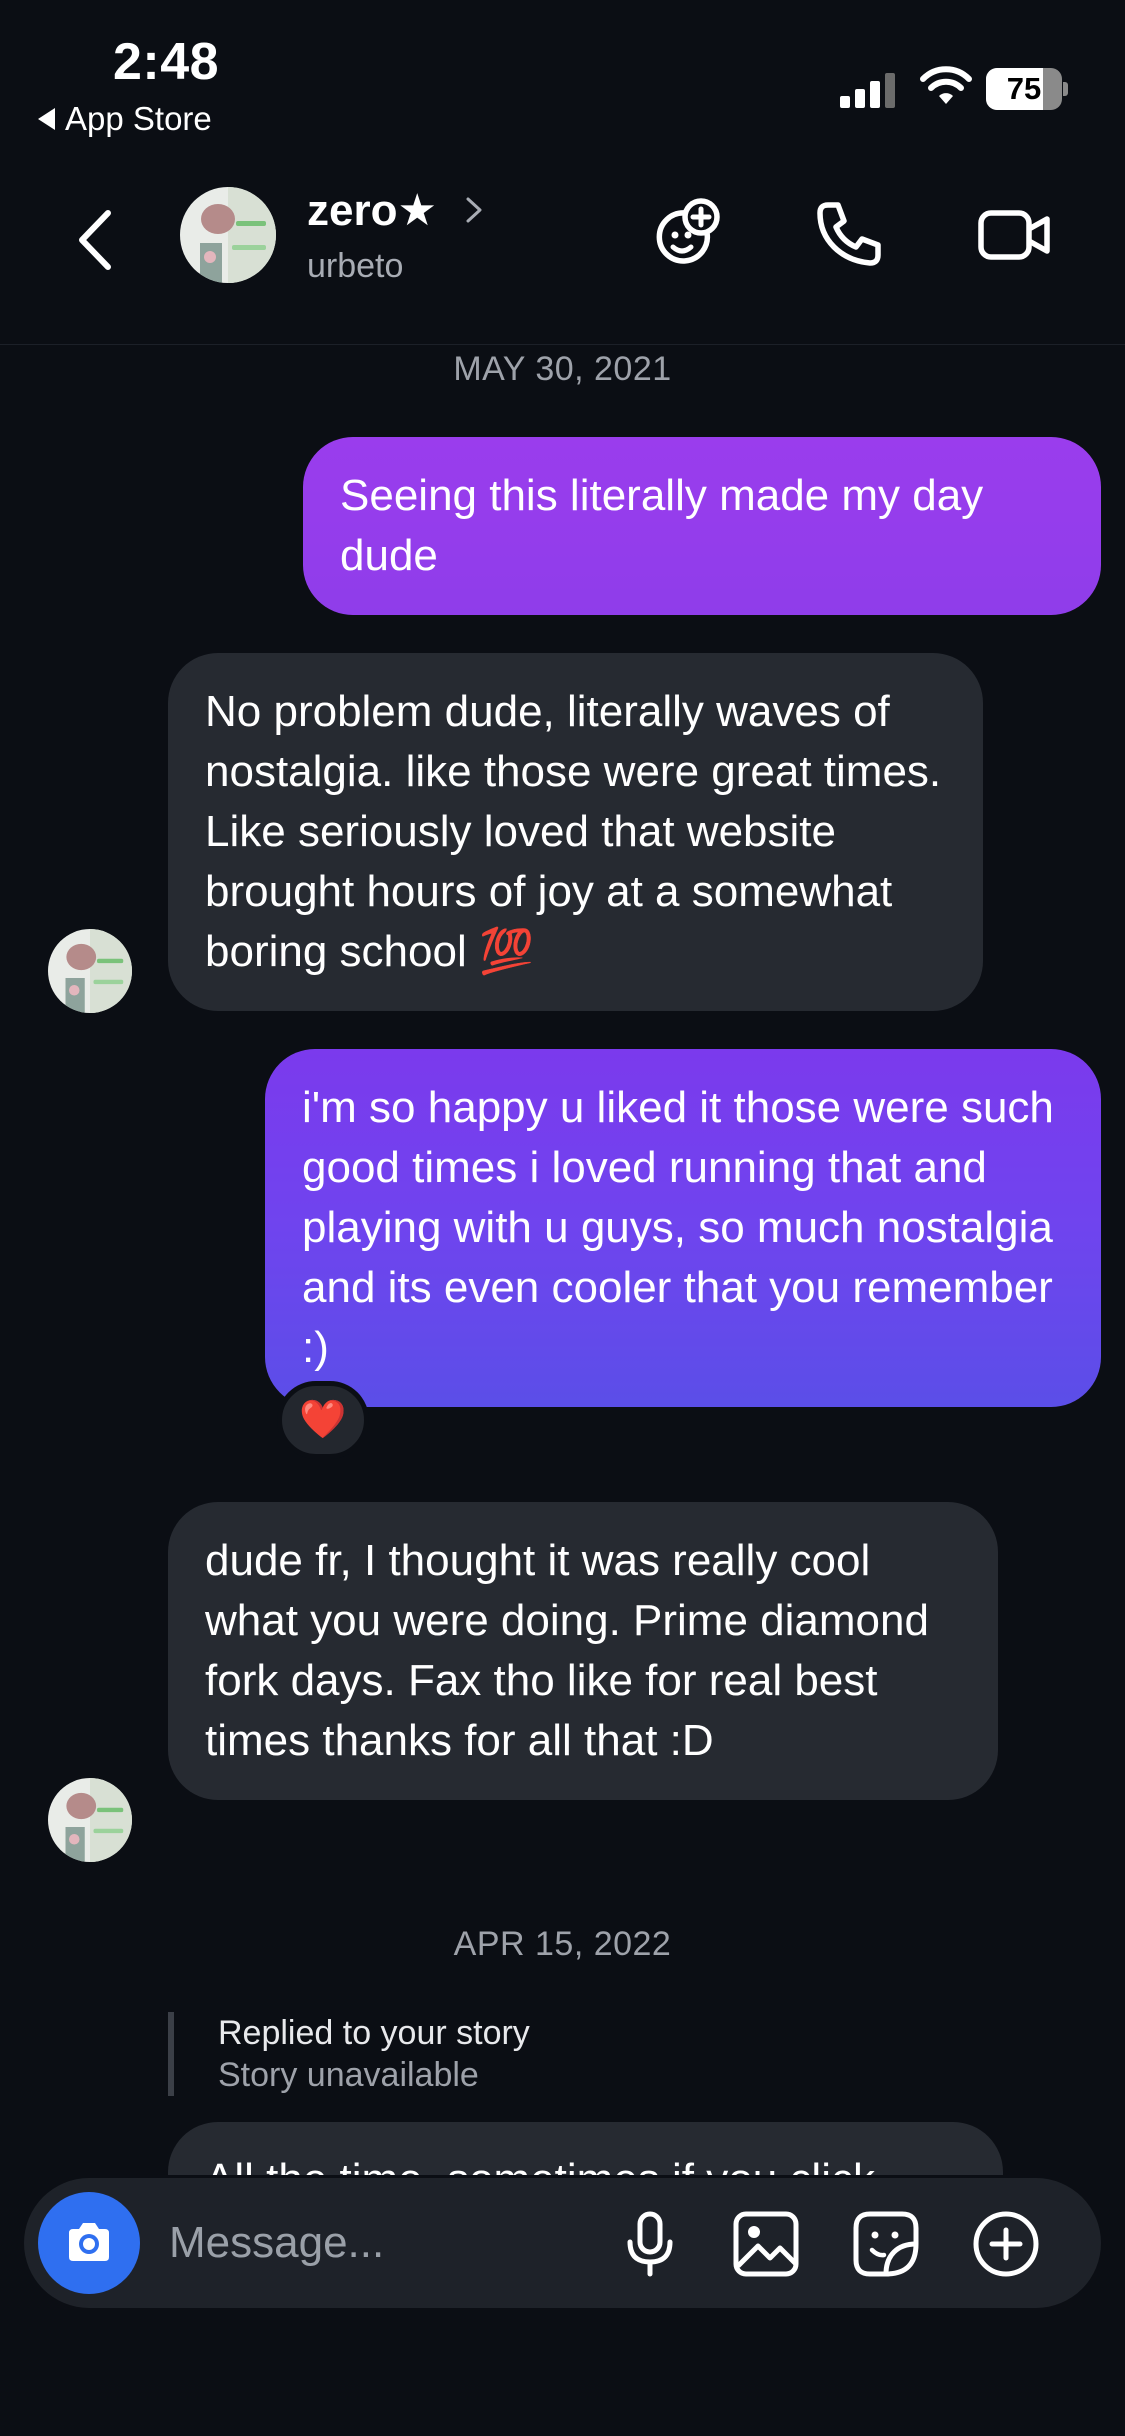 The image size is (1125, 2436). What do you see at coordinates (1015, 235) in the screenshot?
I see `video-camera-icon` at bounding box center [1015, 235].